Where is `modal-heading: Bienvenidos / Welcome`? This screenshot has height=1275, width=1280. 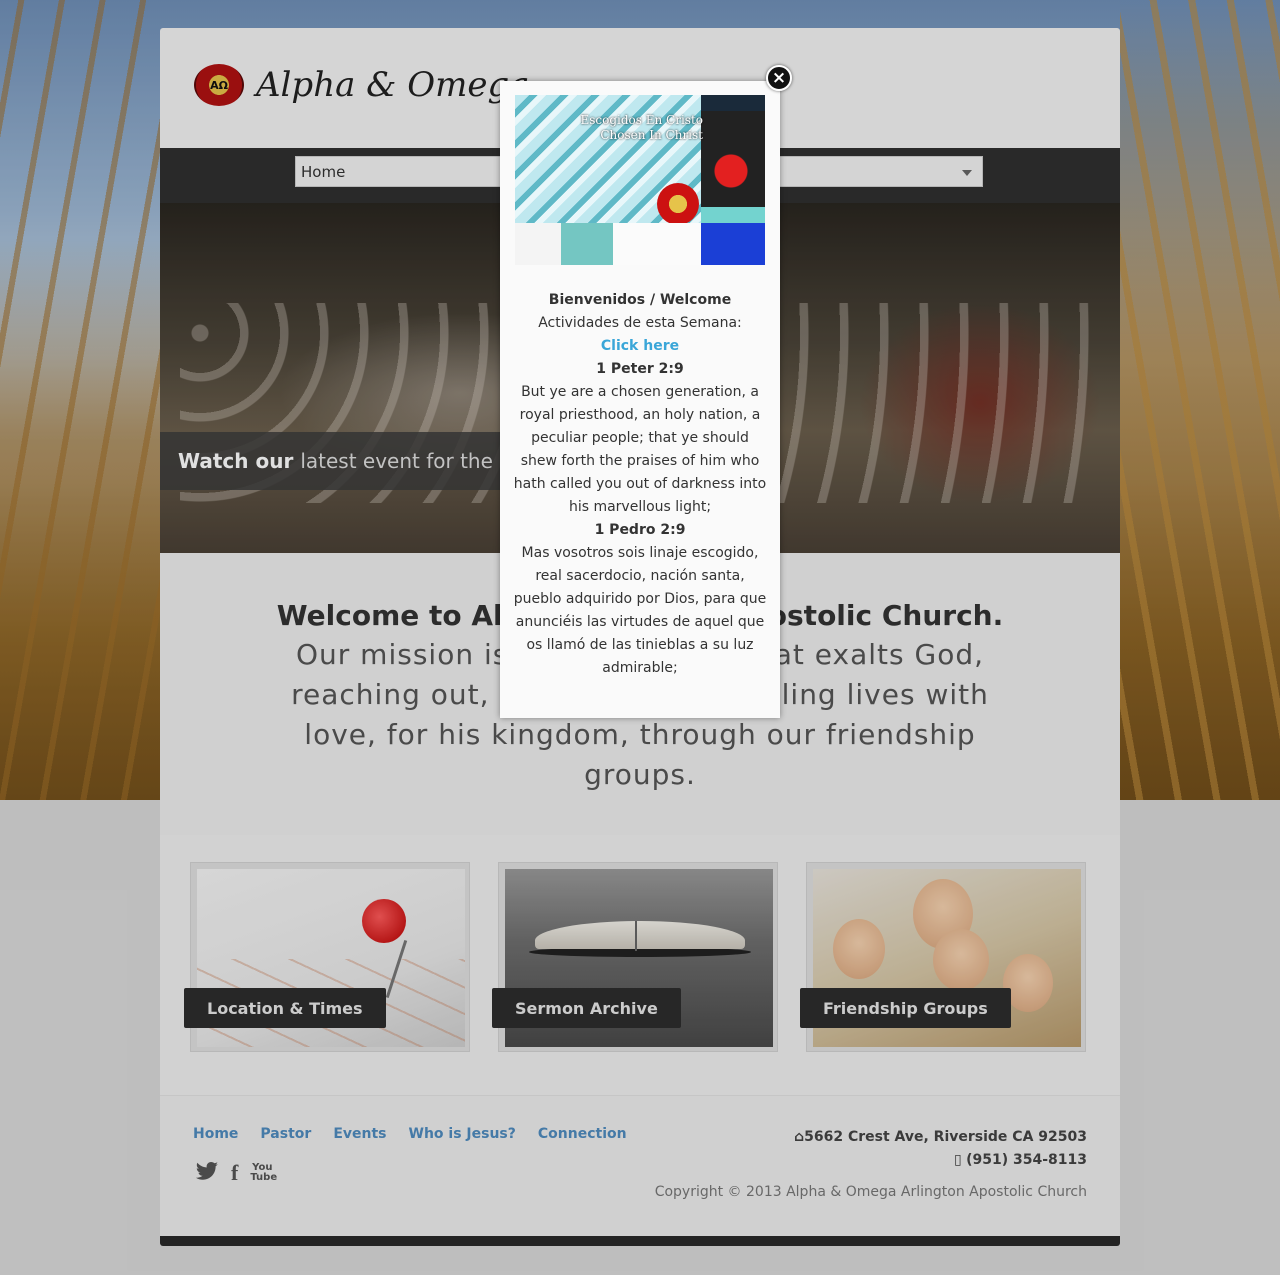 modal-heading: Bienvenidos / Welcome is located at coordinates (640, 300).